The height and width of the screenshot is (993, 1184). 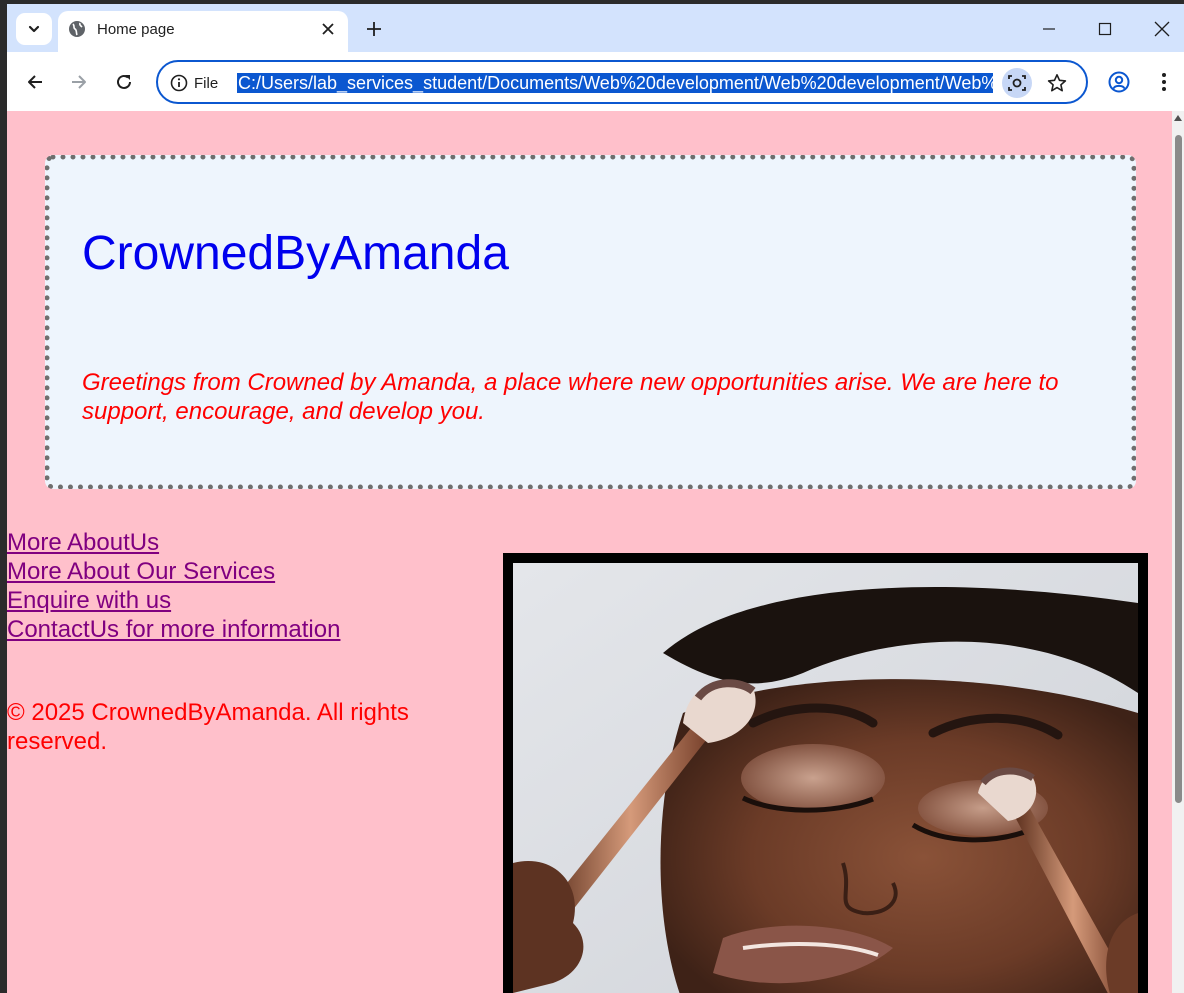 I want to click on maximize-icon, so click(x=1105, y=29).